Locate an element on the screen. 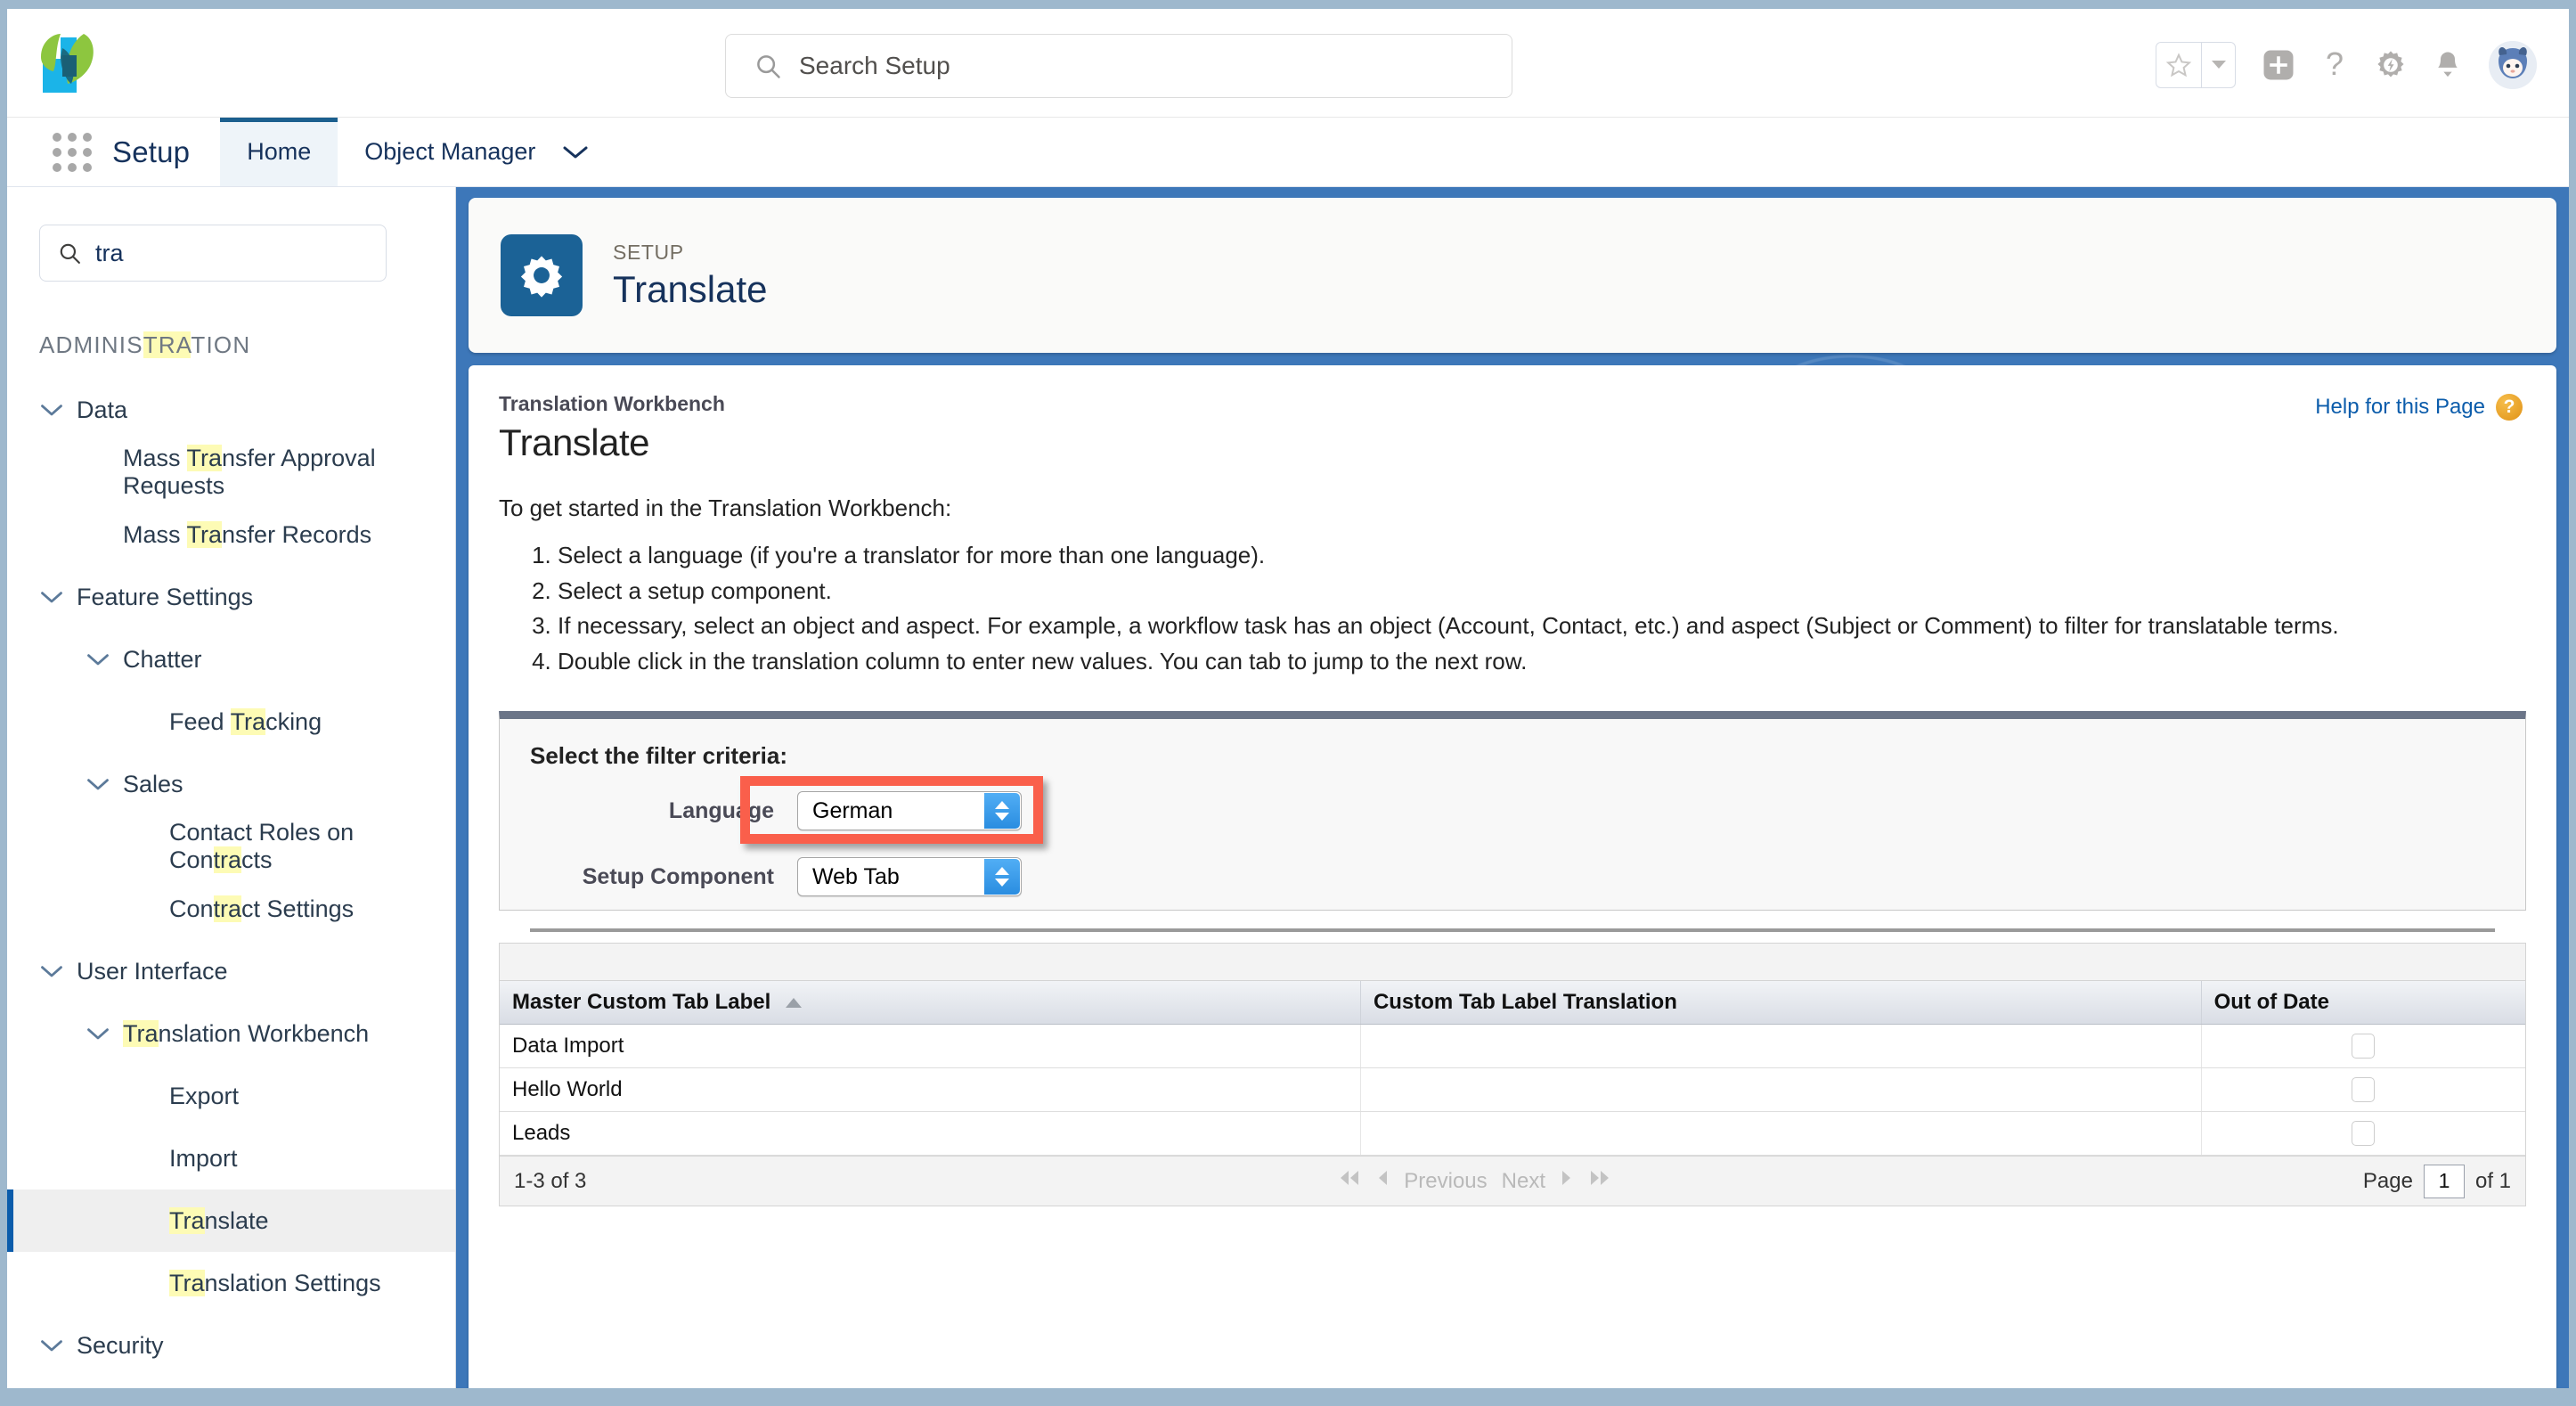 The height and width of the screenshot is (1406, 2576). table-row: Leads is located at coordinates (1513, 1134).